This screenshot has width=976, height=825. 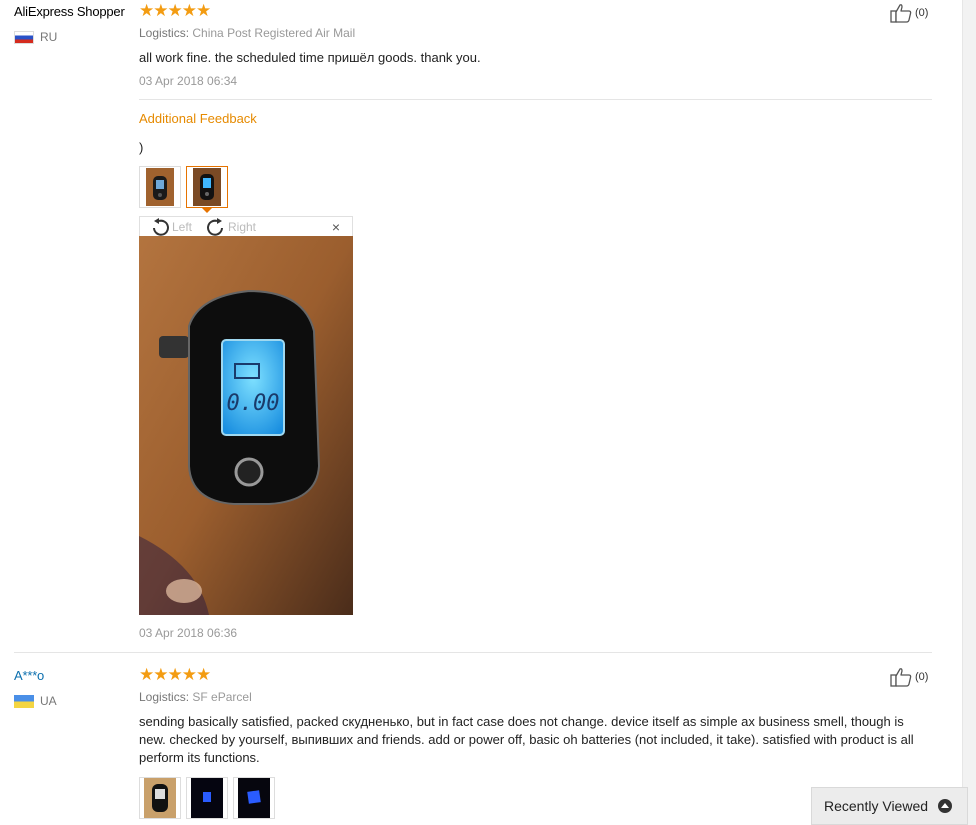 I want to click on recently-viewed-button: Recently Viewed, so click(x=889, y=806).